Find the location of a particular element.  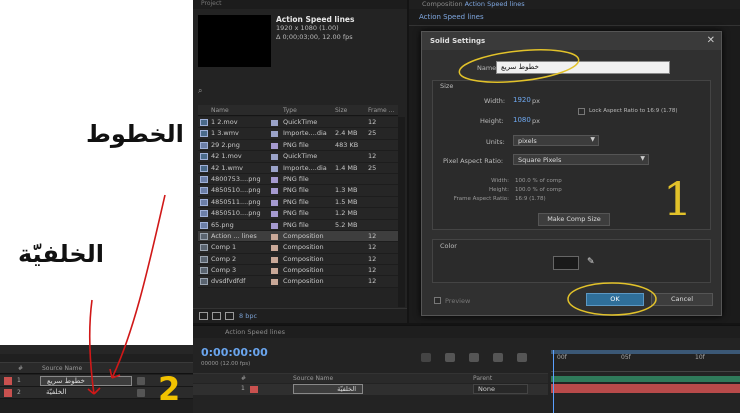

timeline-layer-row: 1 الخلفيّة None is located at coordinates (370, 389).